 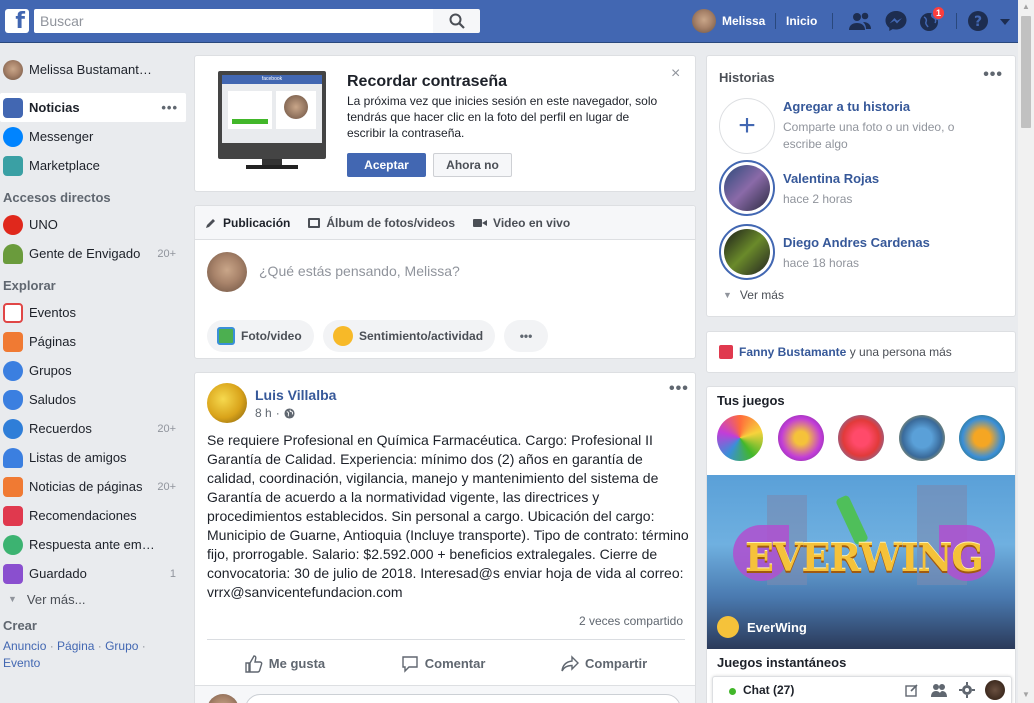 I want to click on flag-icon, so click(x=13, y=341).